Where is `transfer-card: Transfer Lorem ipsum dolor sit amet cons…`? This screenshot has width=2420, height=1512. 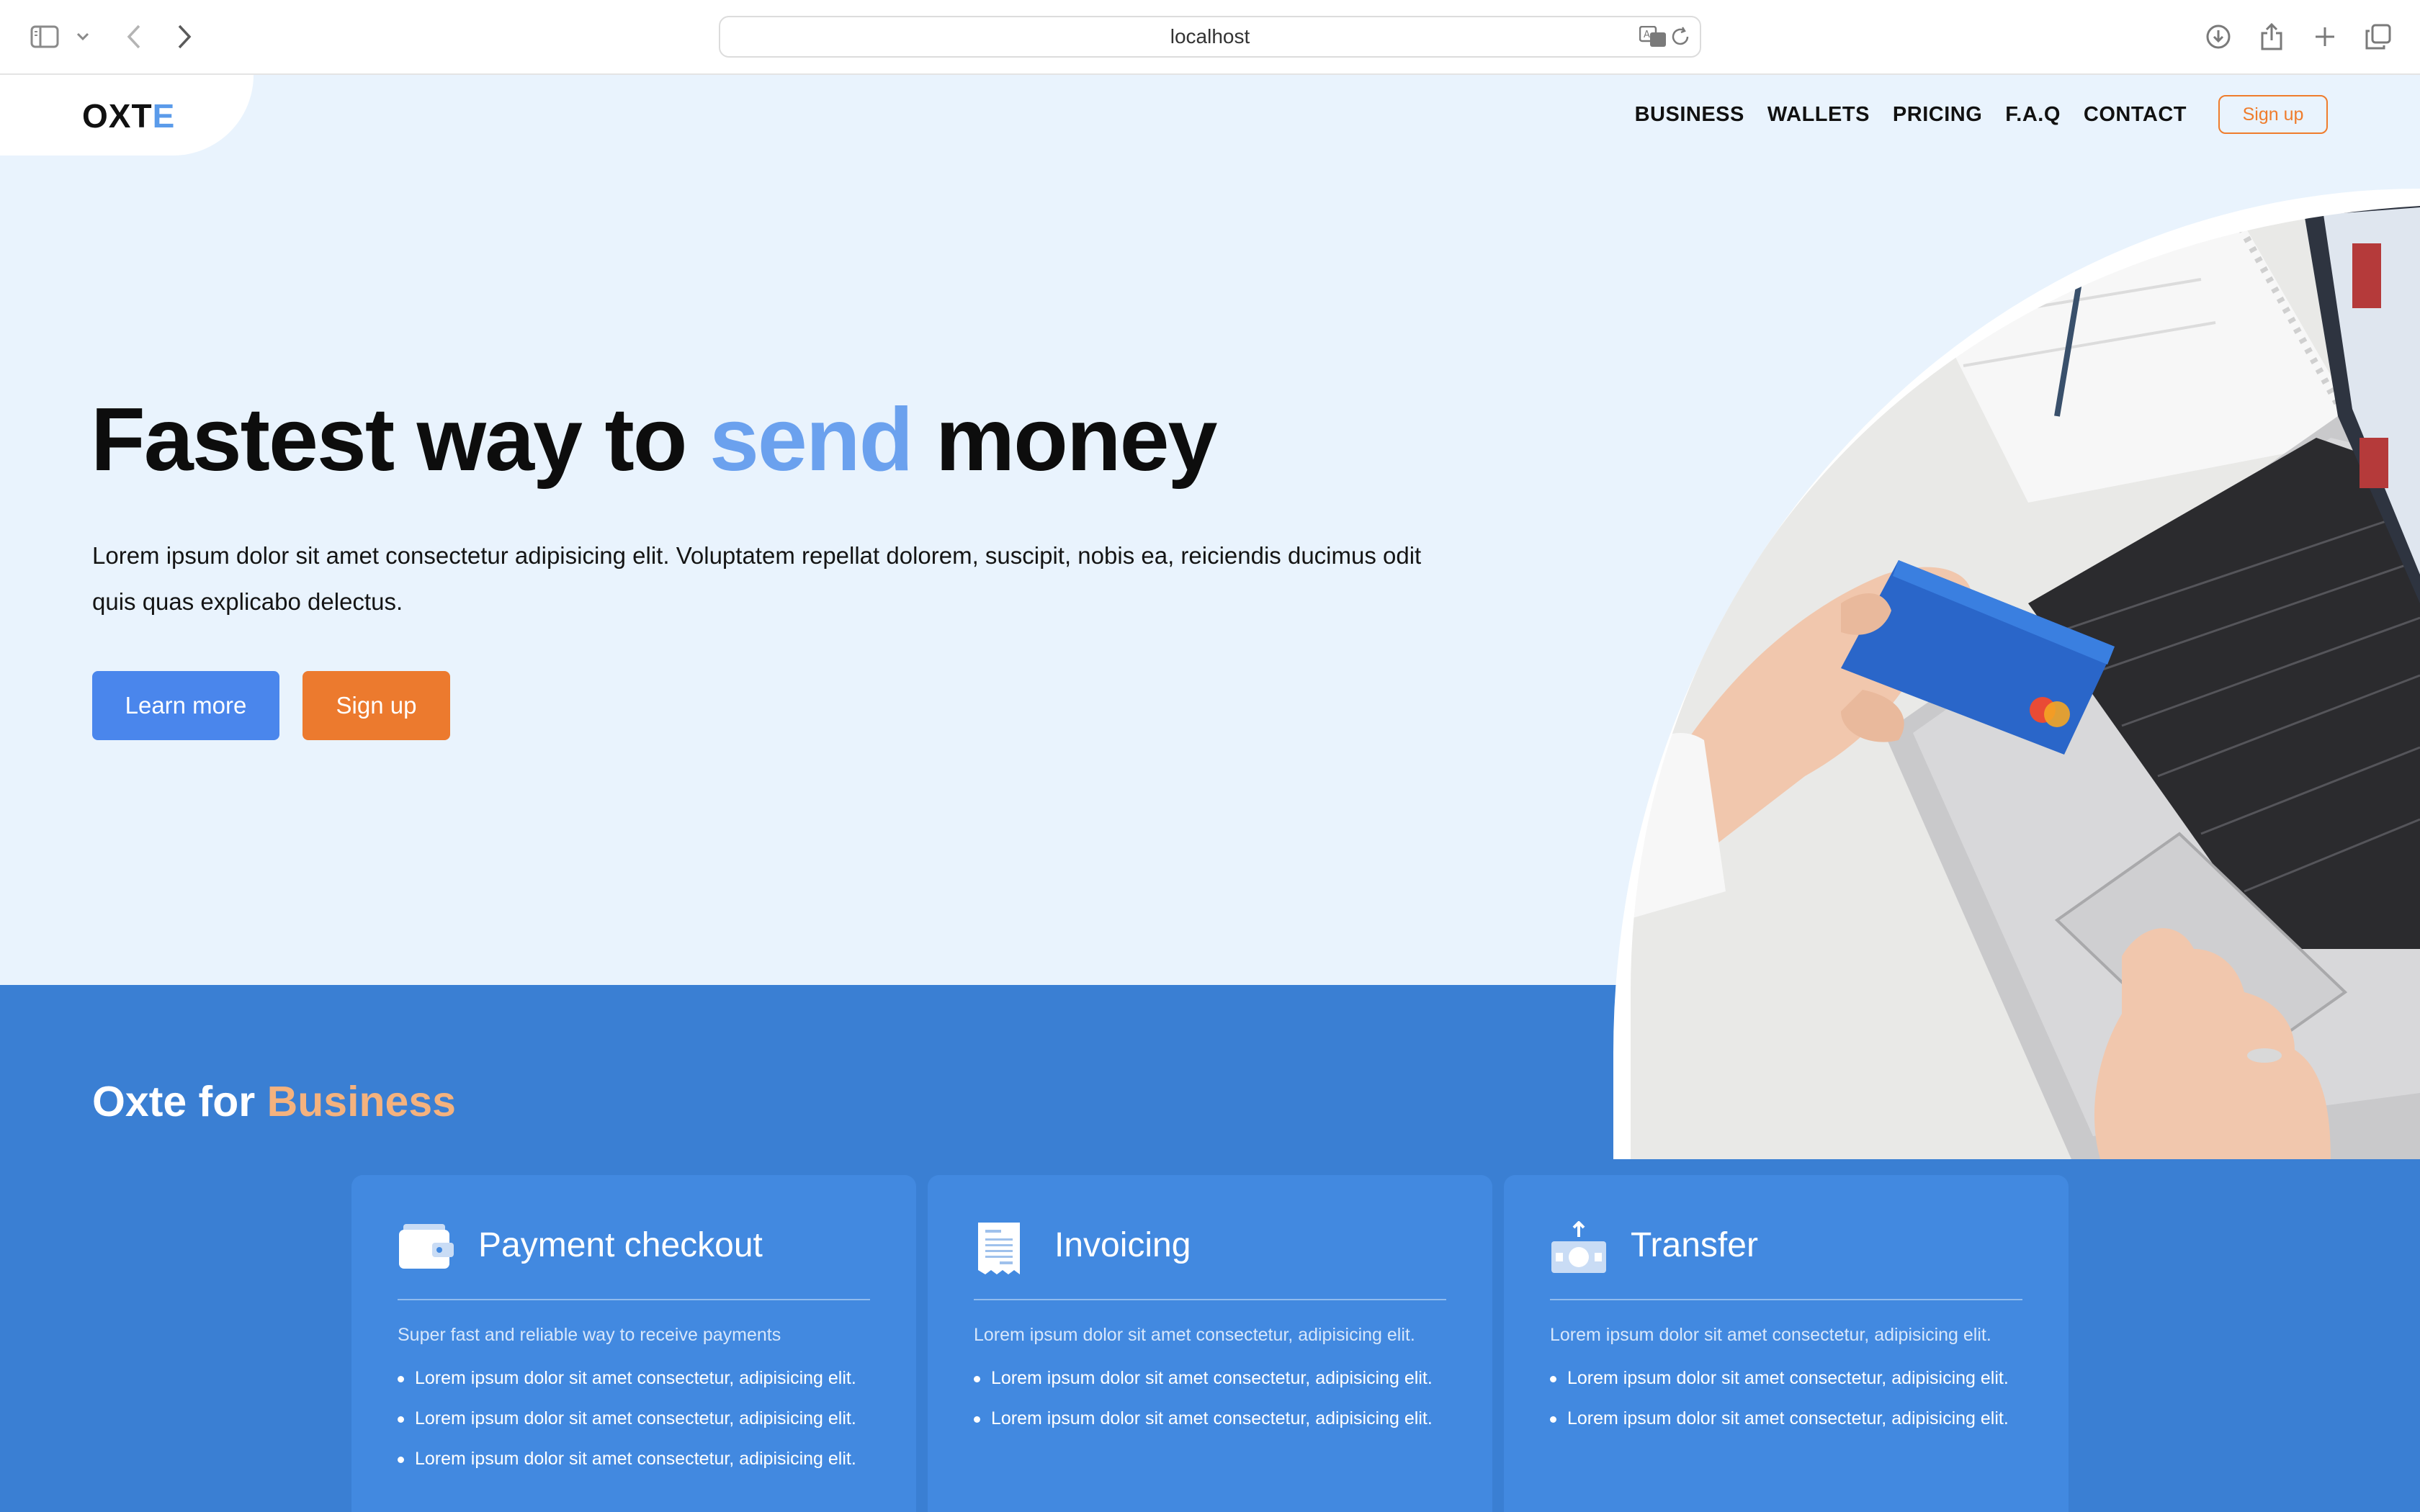
transfer-card: Transfer Lorem ipsum dolor sit amet cons… is located at coordinates (1786, 1343).